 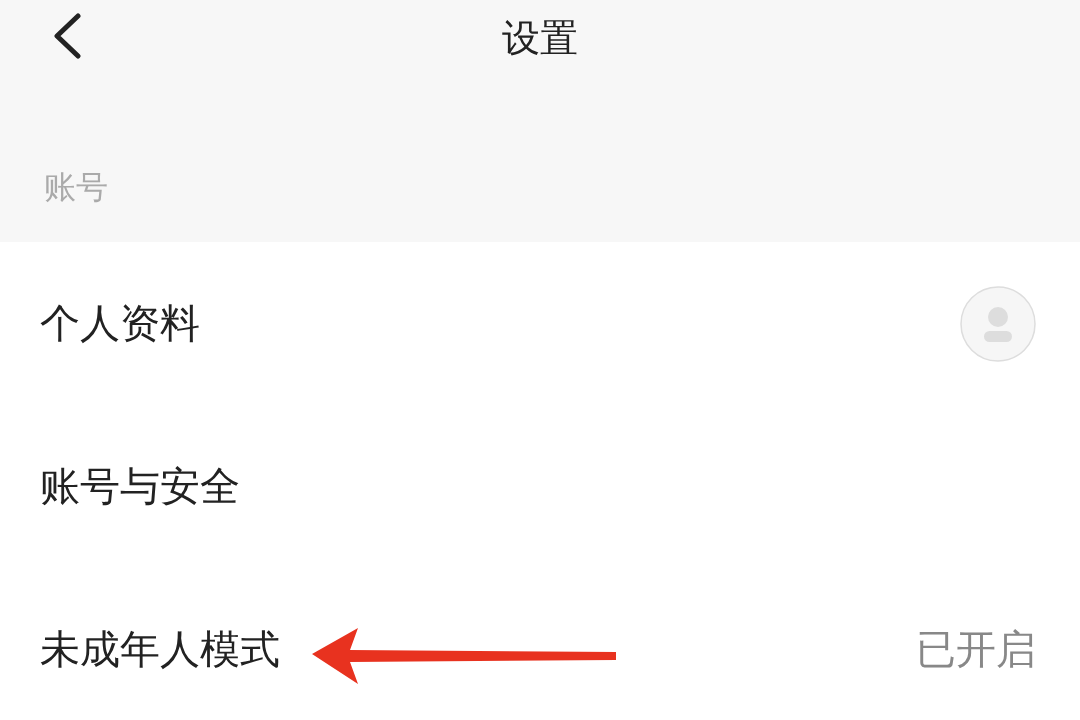 What do you see at coordinates (976, 649) in the screenshot?
I see `row-value: 已开启` at bounding box center [976, 649].